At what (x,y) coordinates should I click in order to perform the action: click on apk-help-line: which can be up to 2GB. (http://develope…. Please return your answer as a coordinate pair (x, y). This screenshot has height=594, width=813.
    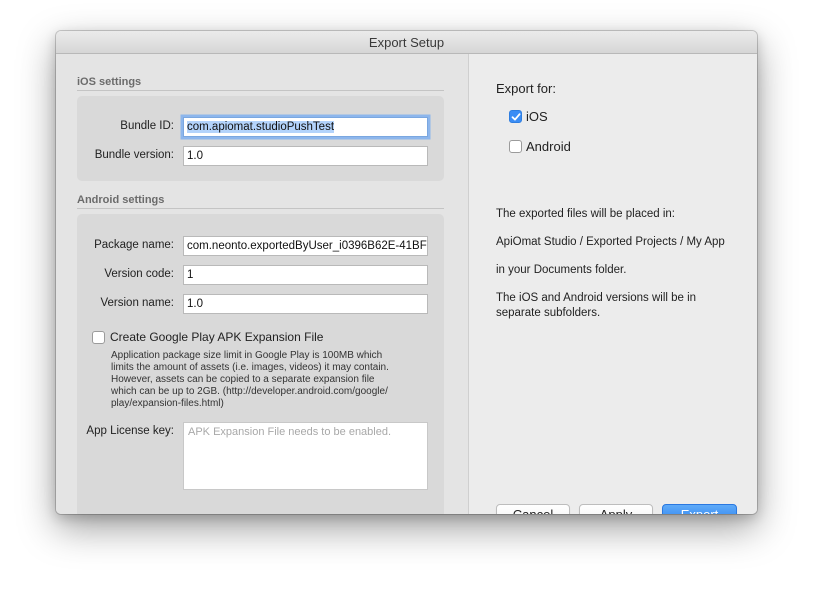
    Looking at the image, I should click on (249, 391).